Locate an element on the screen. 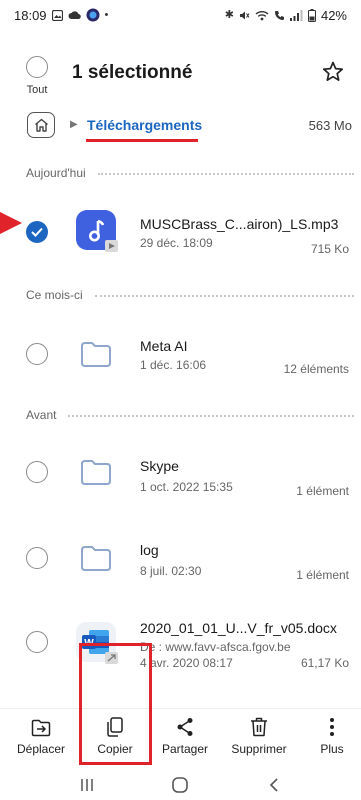 The height and width of the screenshot is (800, 361). file-name: Meta AI is located at coordinates (164, 346).